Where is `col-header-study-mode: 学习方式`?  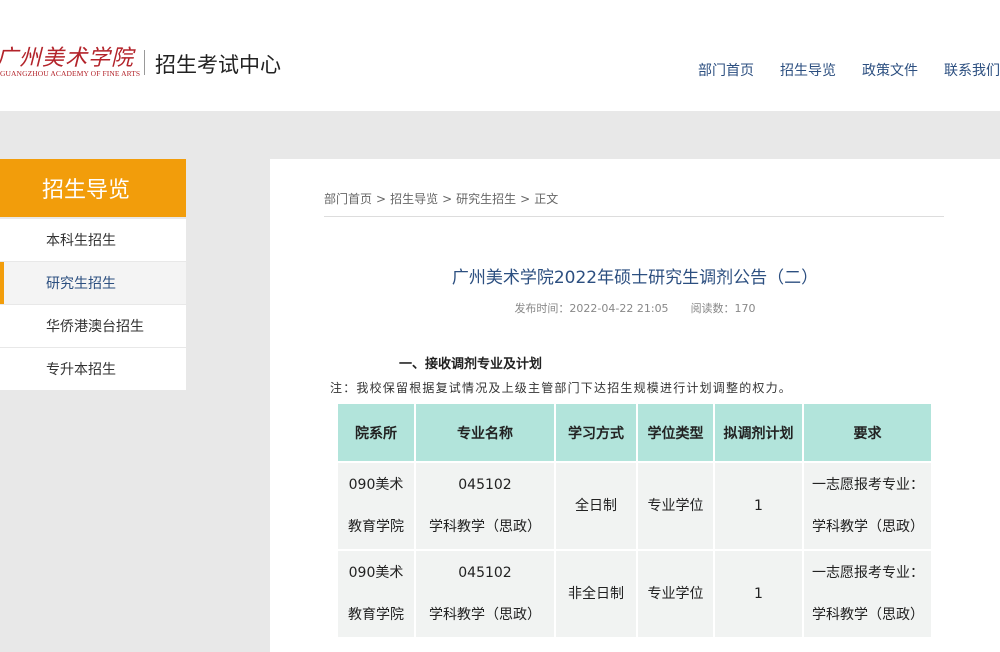
col-header-study-mode: 学习方式 is located at coordinates (596, 432).